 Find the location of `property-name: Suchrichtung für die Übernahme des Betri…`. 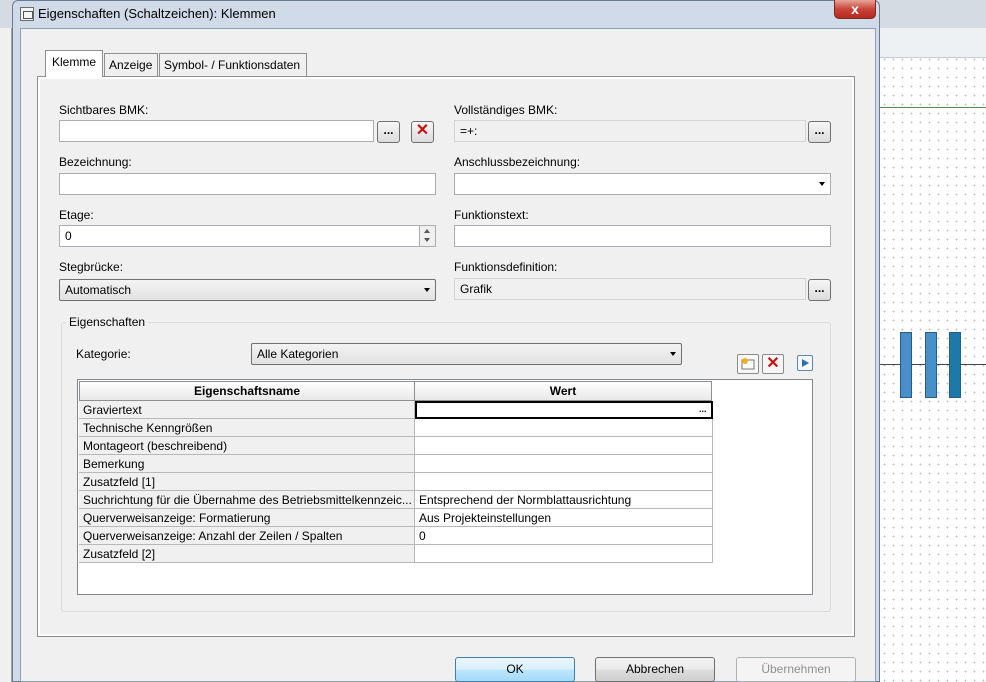

property-name: Suchrichtung für die Übernahme des Betri… is located at coordinates (247, 500).